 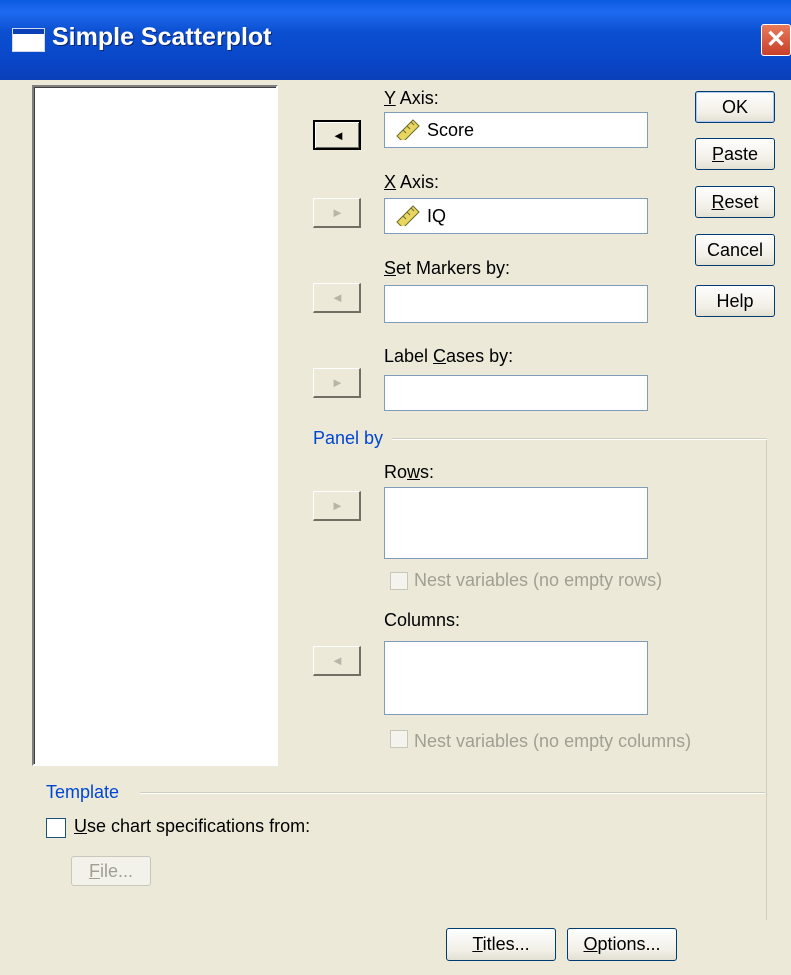 I want to click on nest-columns-checkbox, so click(x=399, y=739).